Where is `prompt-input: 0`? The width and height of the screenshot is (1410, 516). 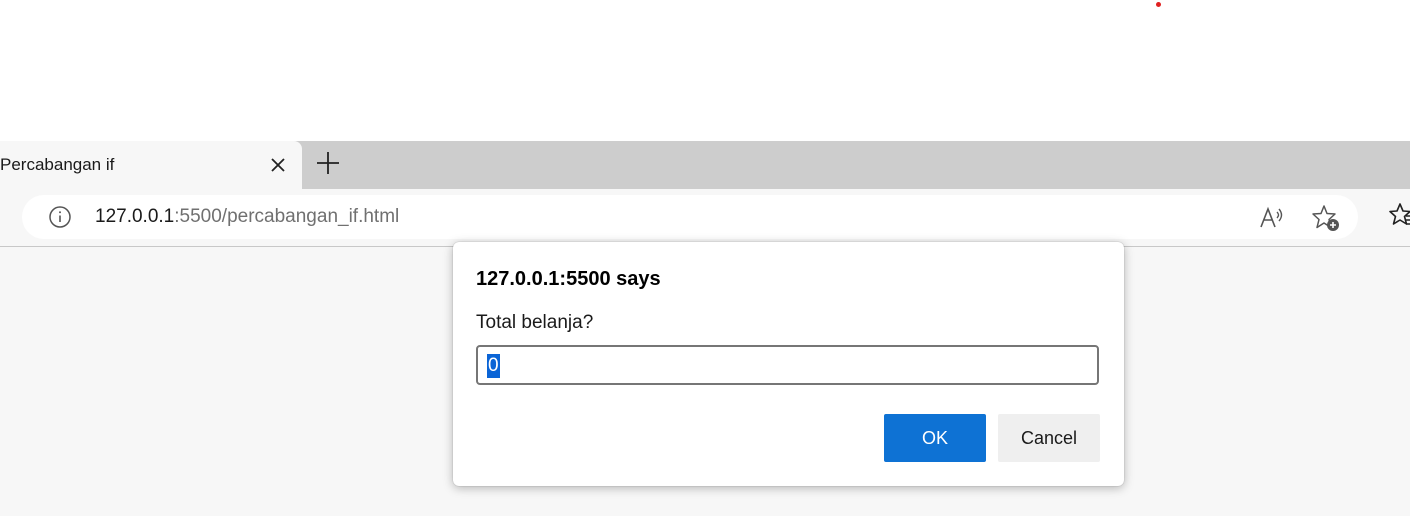 prompt-input: 0 is located at coordinates (787, 365).